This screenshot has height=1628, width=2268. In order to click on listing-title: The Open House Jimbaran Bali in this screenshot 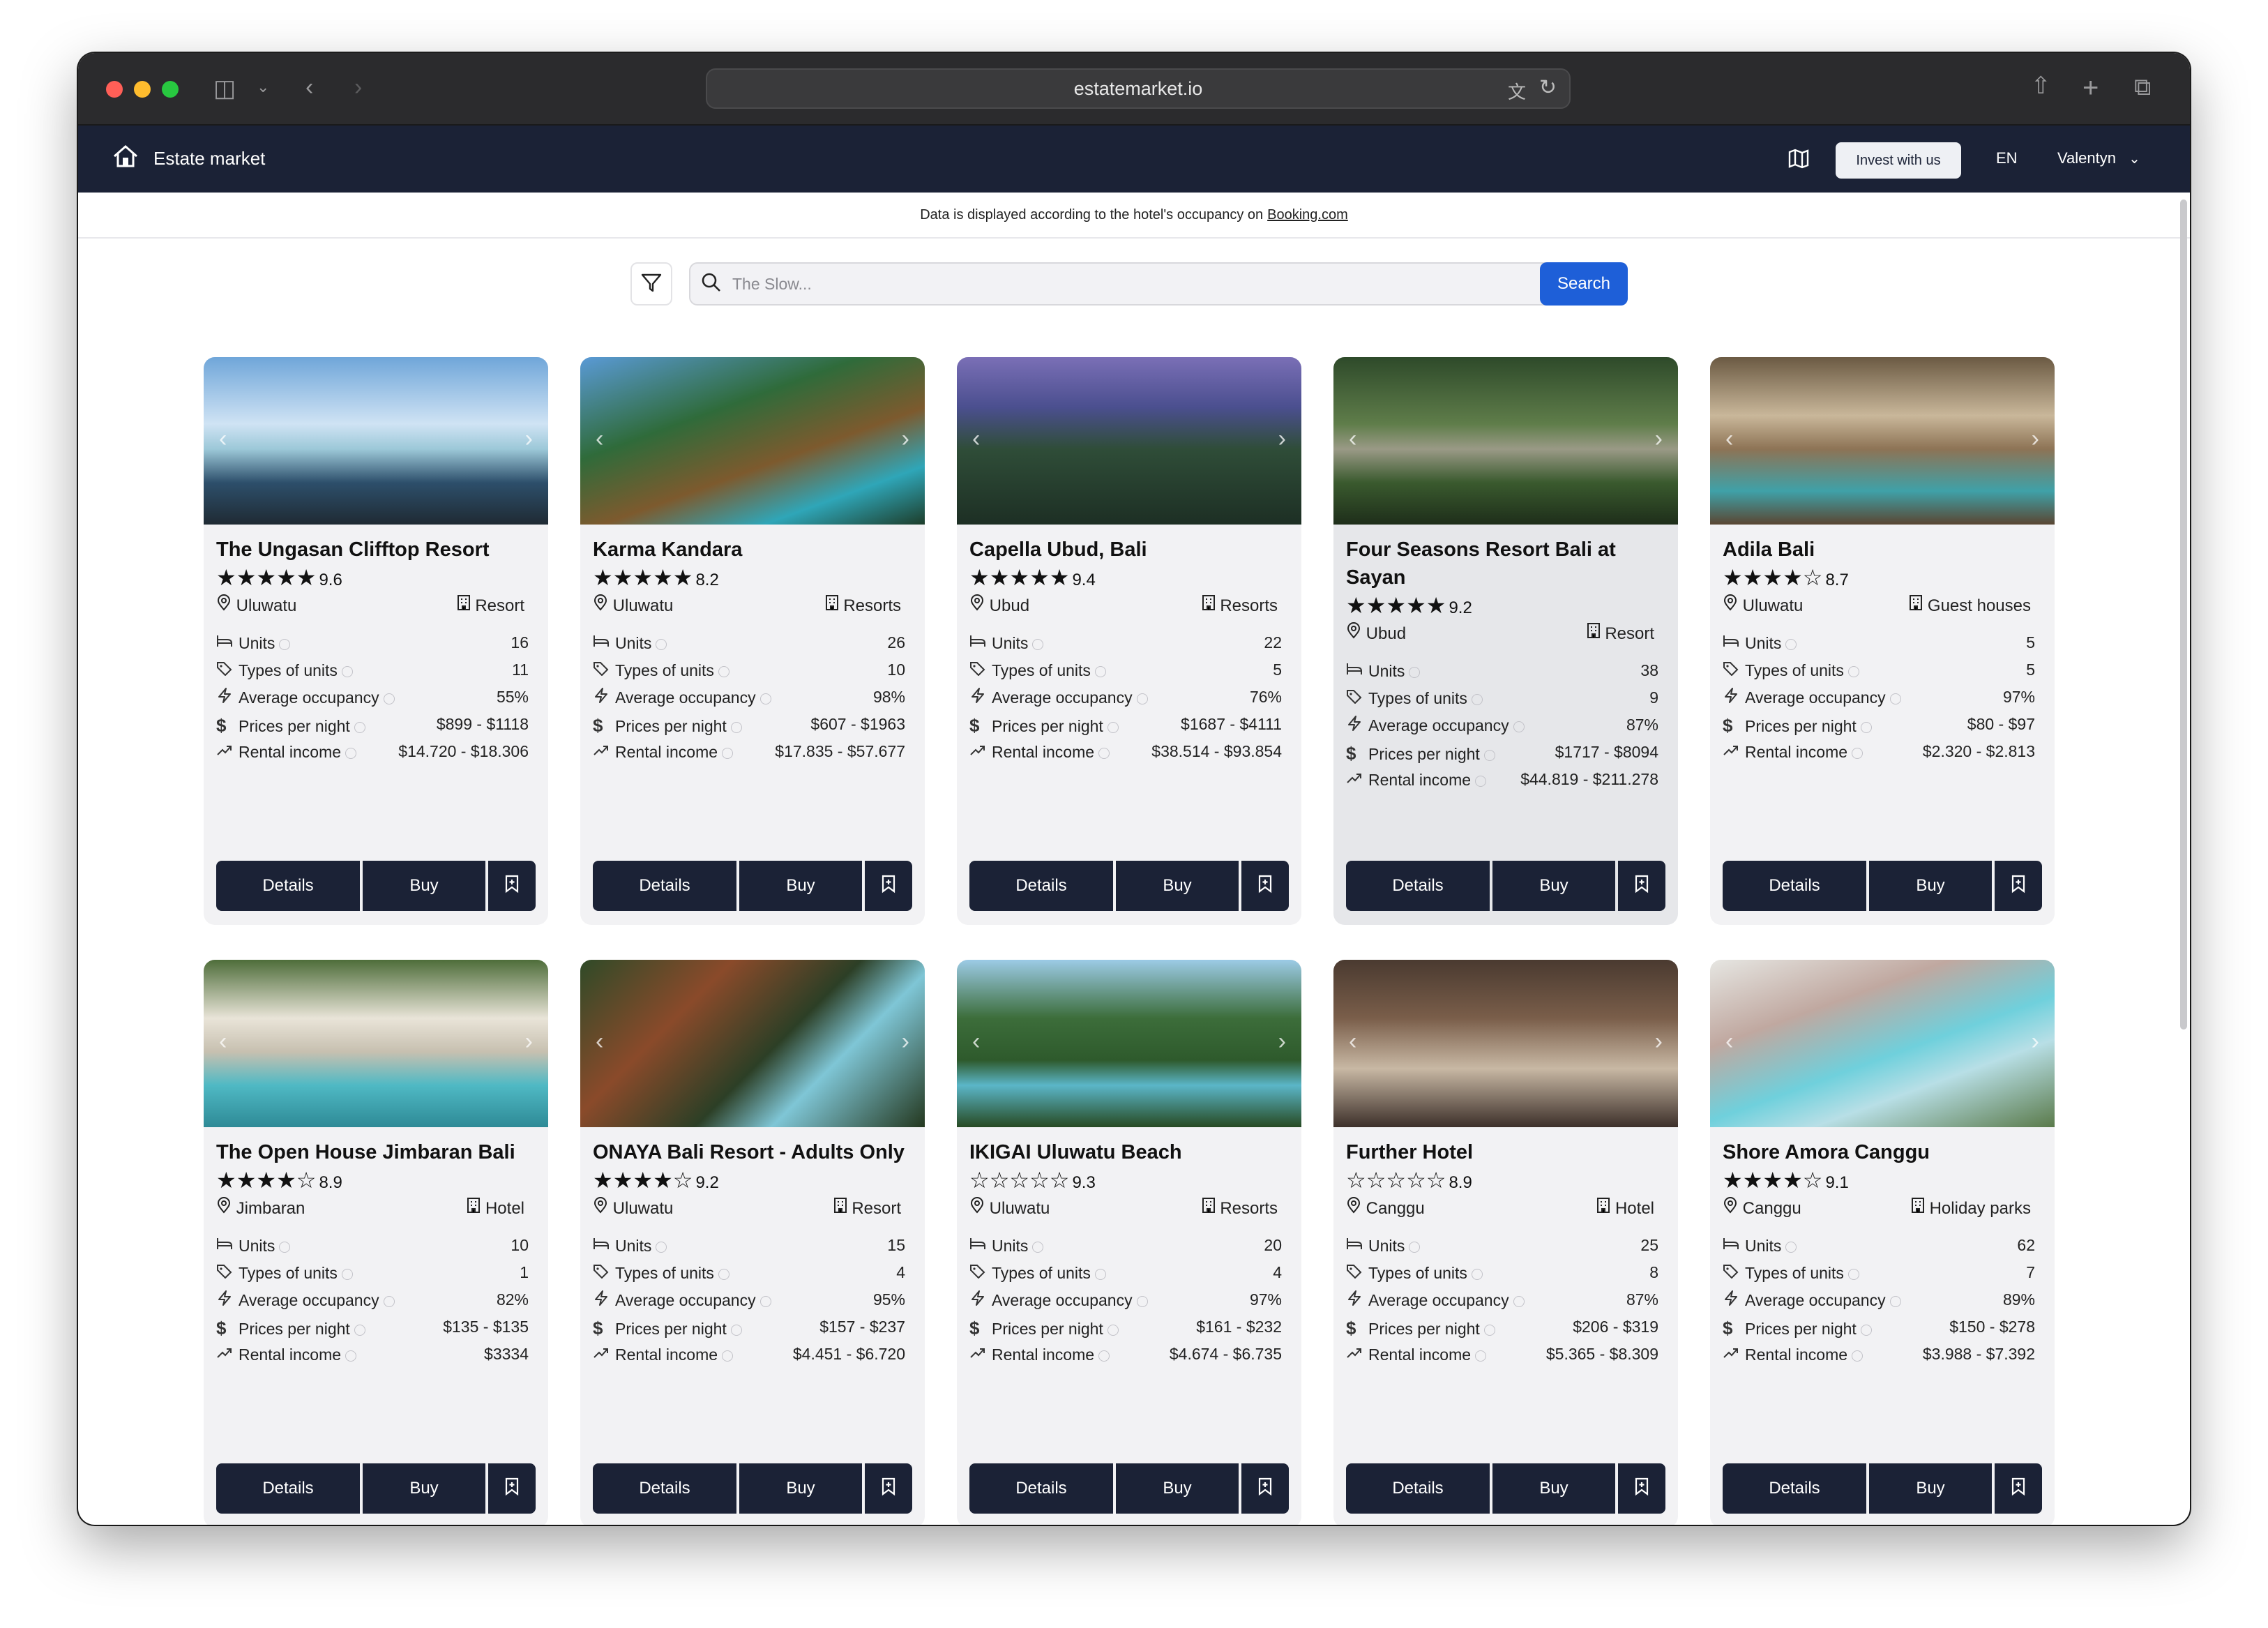, I will do `click(376, 1152)`.